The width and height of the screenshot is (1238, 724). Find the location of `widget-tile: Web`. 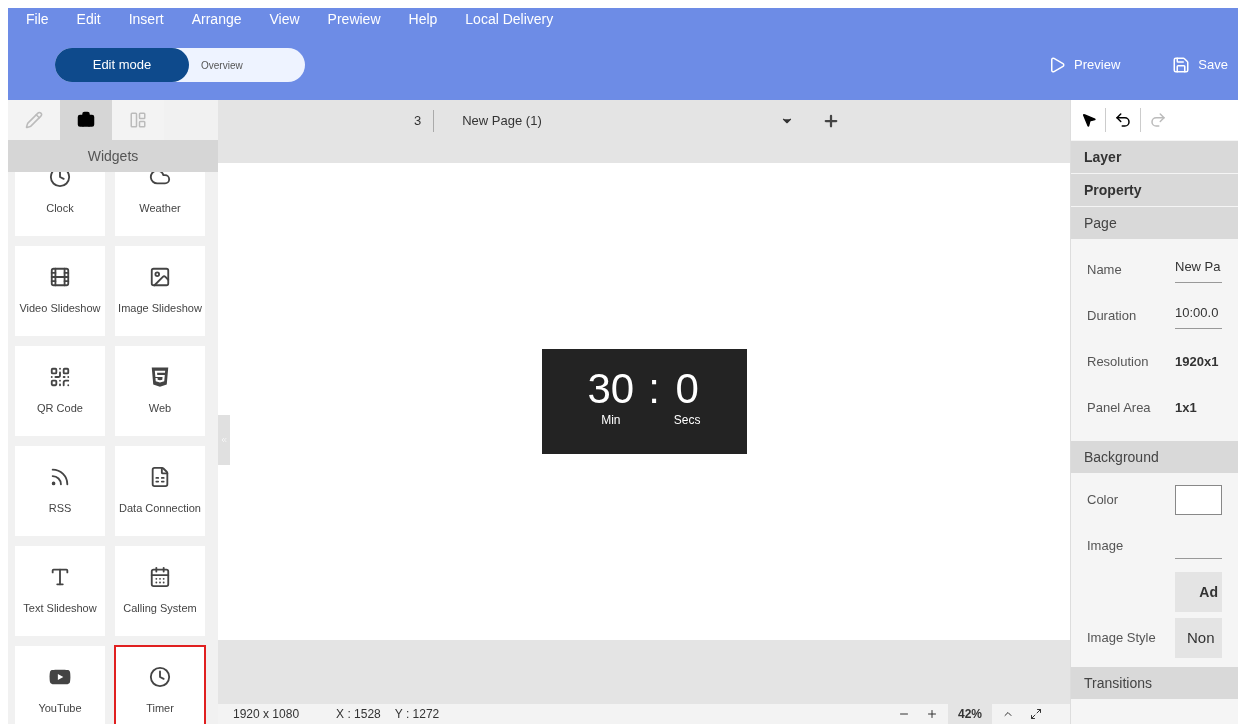

widget-tile: Web is located at coordinates (160, 391).